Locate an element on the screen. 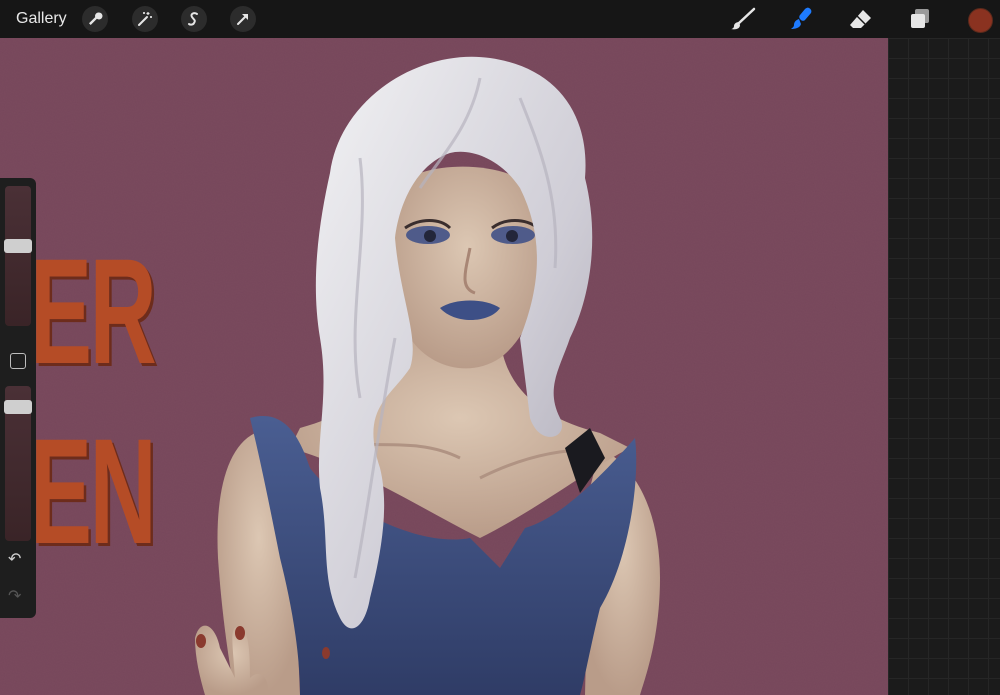 Image resolution: width=1000 pixels, height=695 pixels. color-swatch is located at coordinates (980, 20).